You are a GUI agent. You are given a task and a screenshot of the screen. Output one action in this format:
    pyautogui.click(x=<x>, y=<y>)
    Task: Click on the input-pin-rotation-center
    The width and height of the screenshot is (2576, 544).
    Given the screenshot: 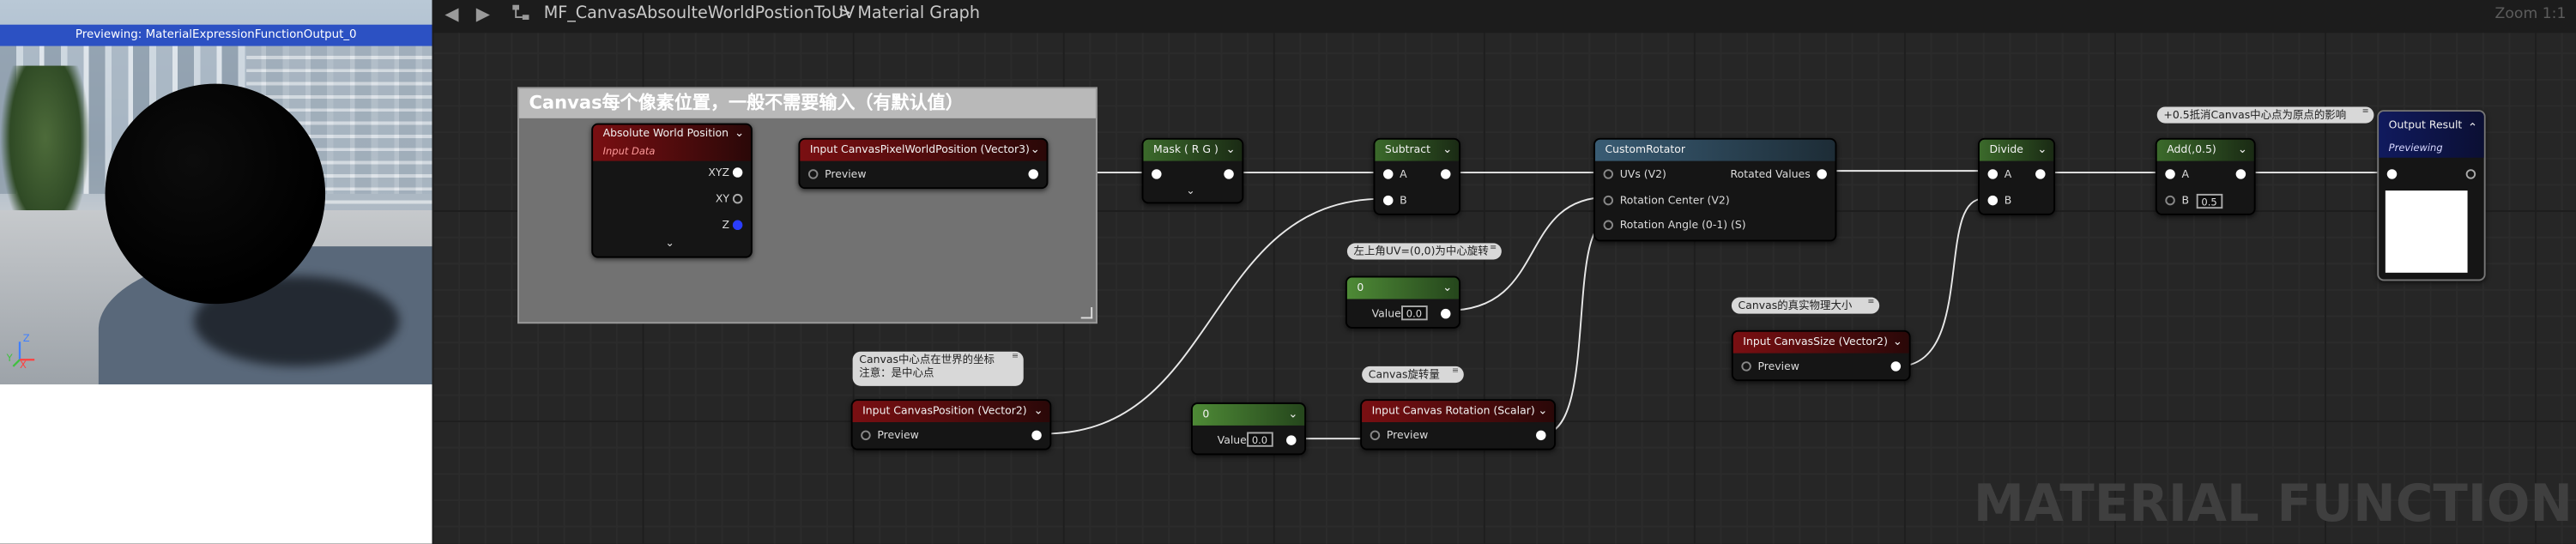 What is the action you would take?
    pyautogui.click(x=1608, y=200)
    